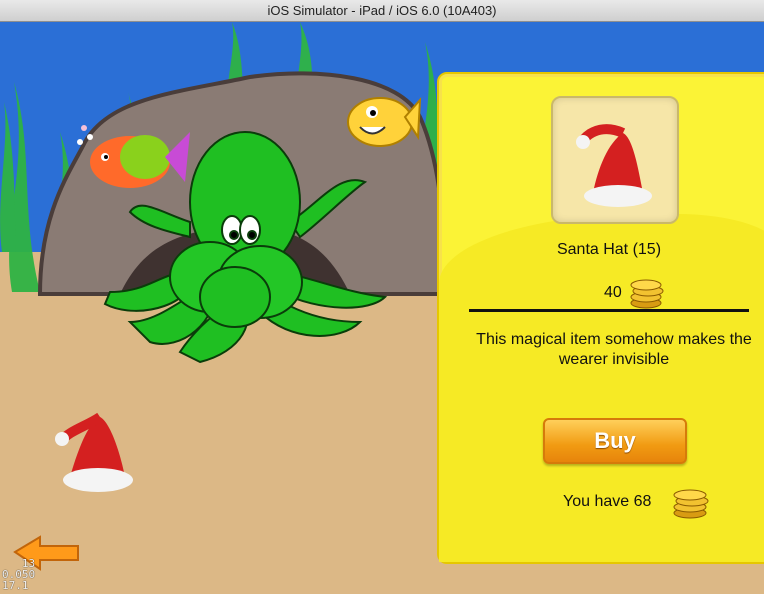 This screenshot has width=764, height=594. What do you see at coordinates (607, 502) in the screenshot?
I see `balance-text: You have 68` at bounding box center [607, 502].